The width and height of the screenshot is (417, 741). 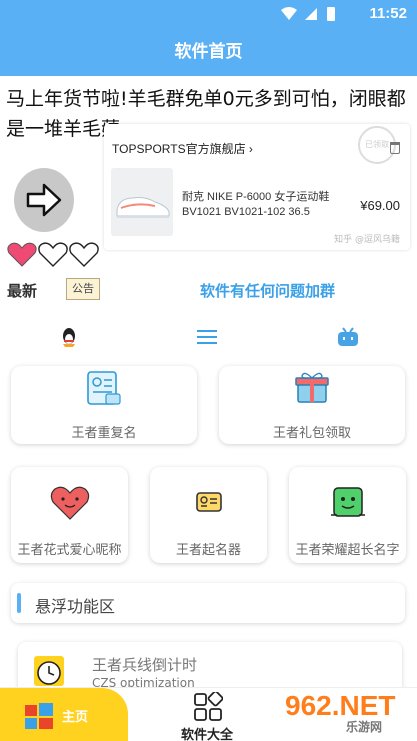 I want to click on latest-label: 最新, so click(x=22, y=291).